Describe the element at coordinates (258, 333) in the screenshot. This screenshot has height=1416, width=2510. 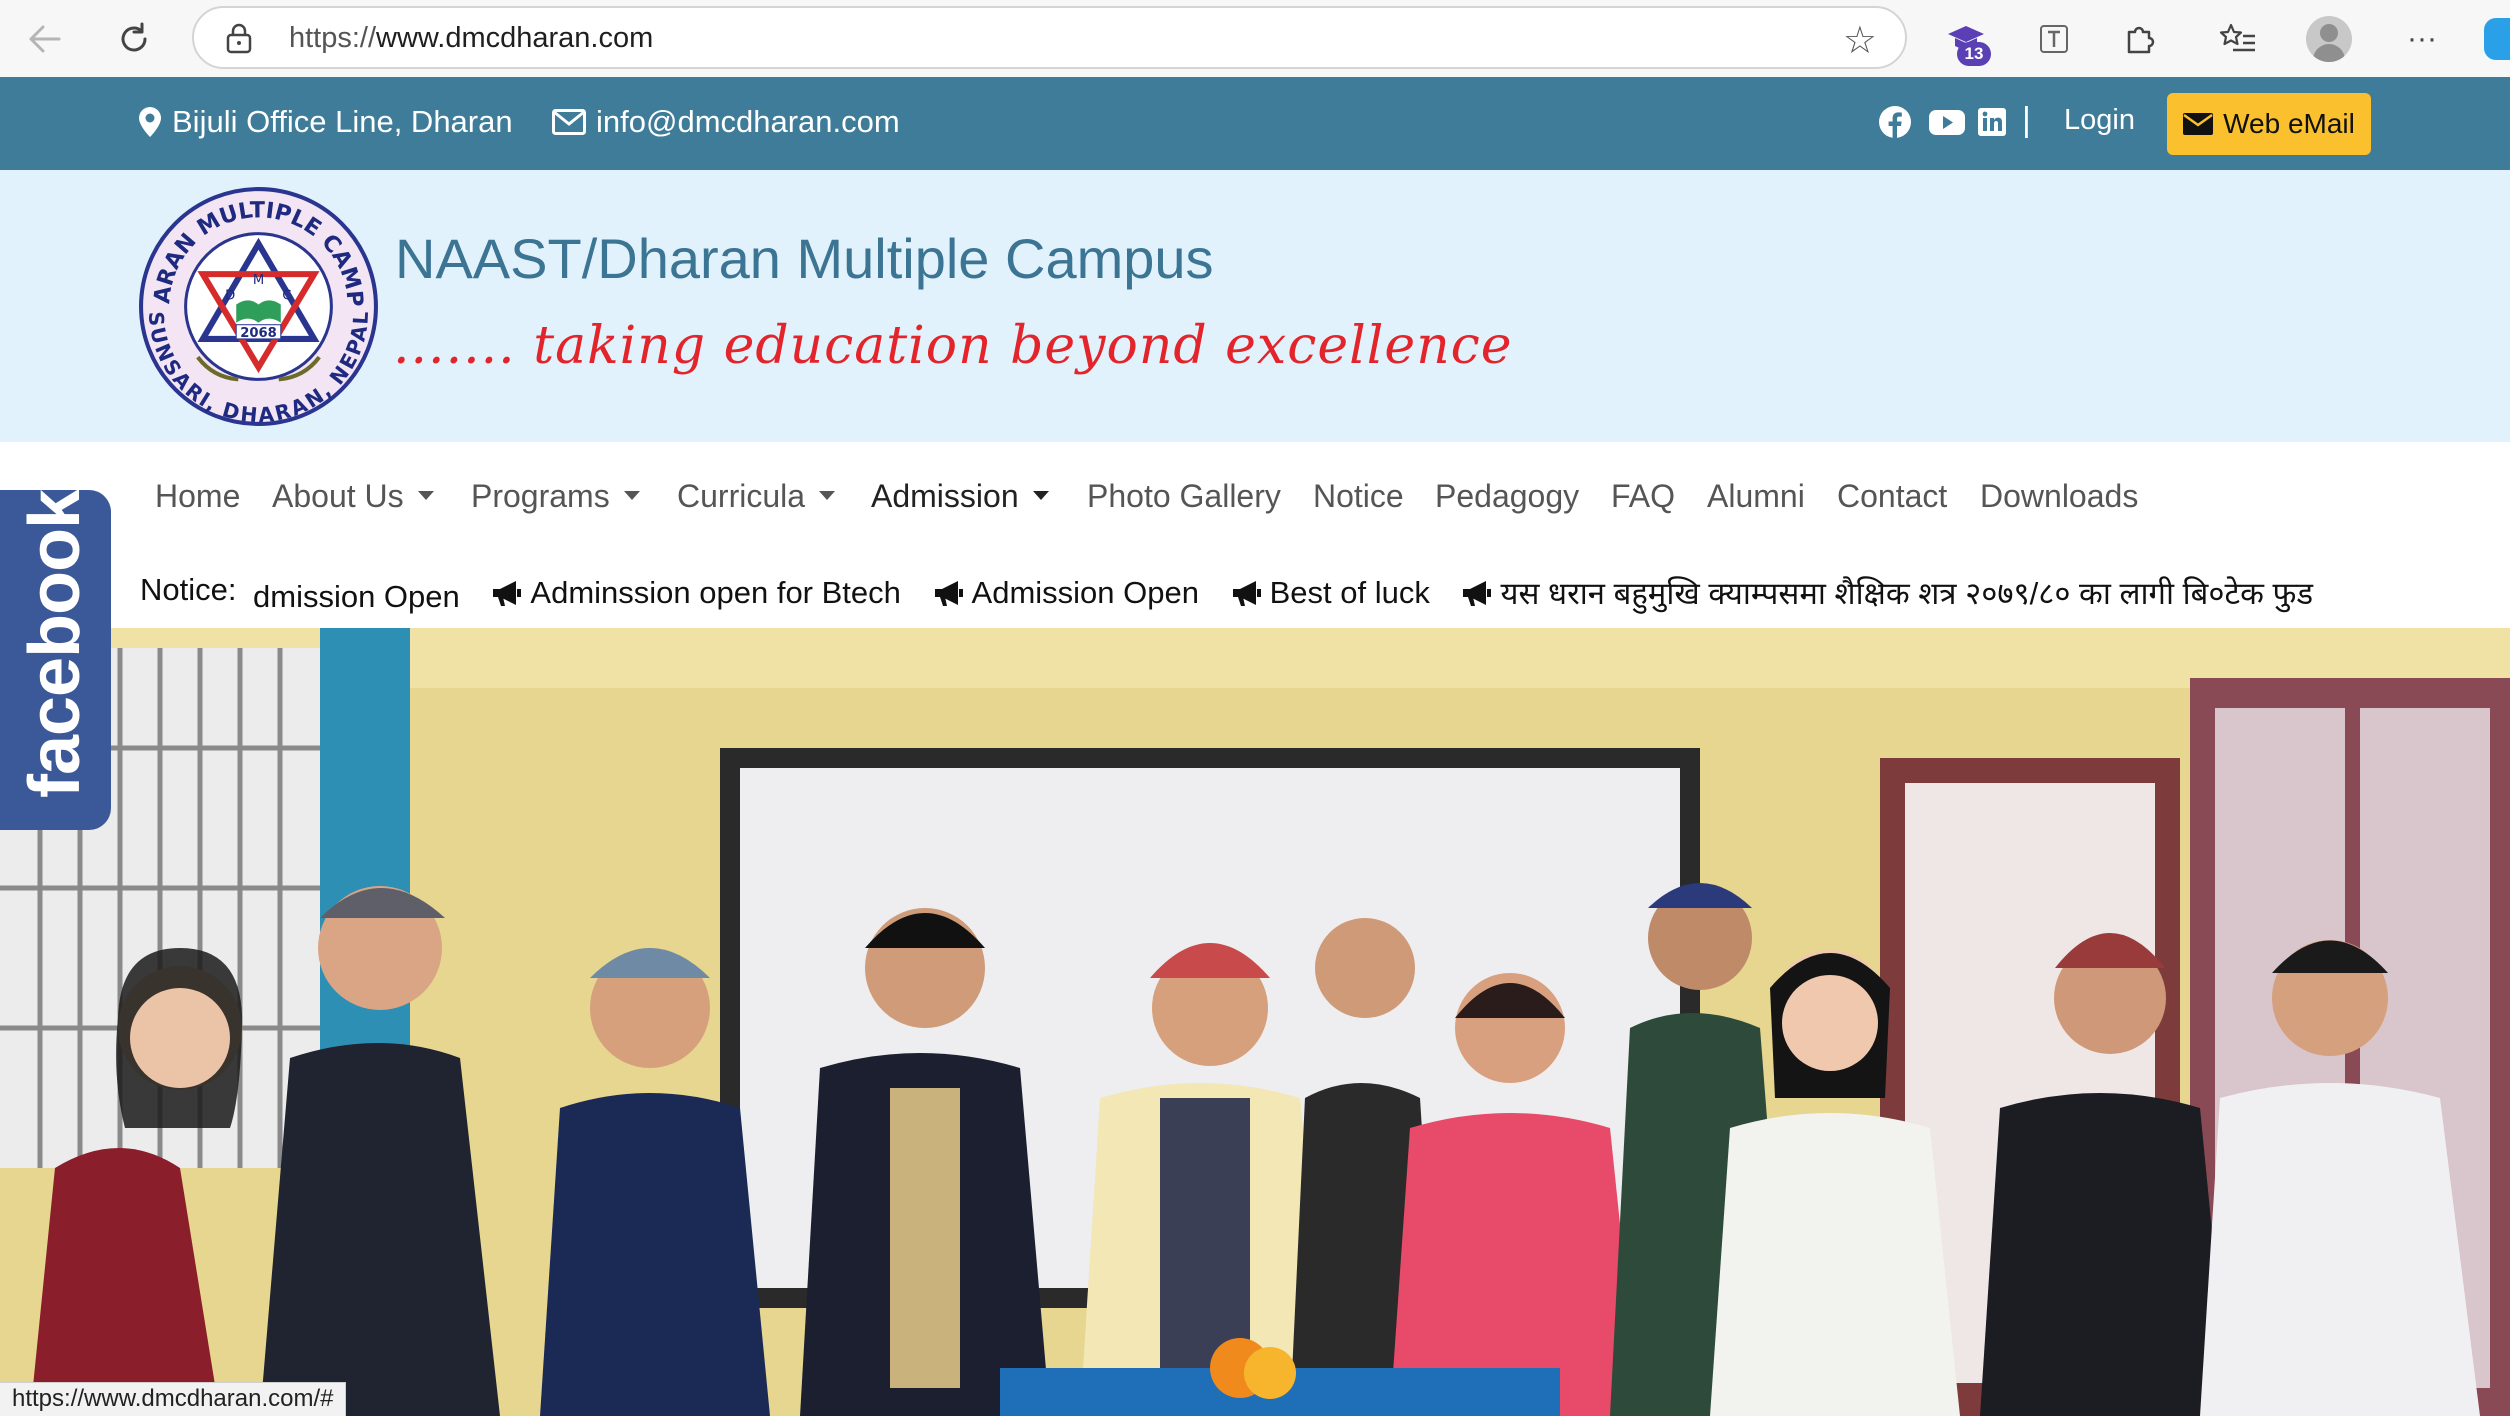
I see `logo-year: 2068` at that location.